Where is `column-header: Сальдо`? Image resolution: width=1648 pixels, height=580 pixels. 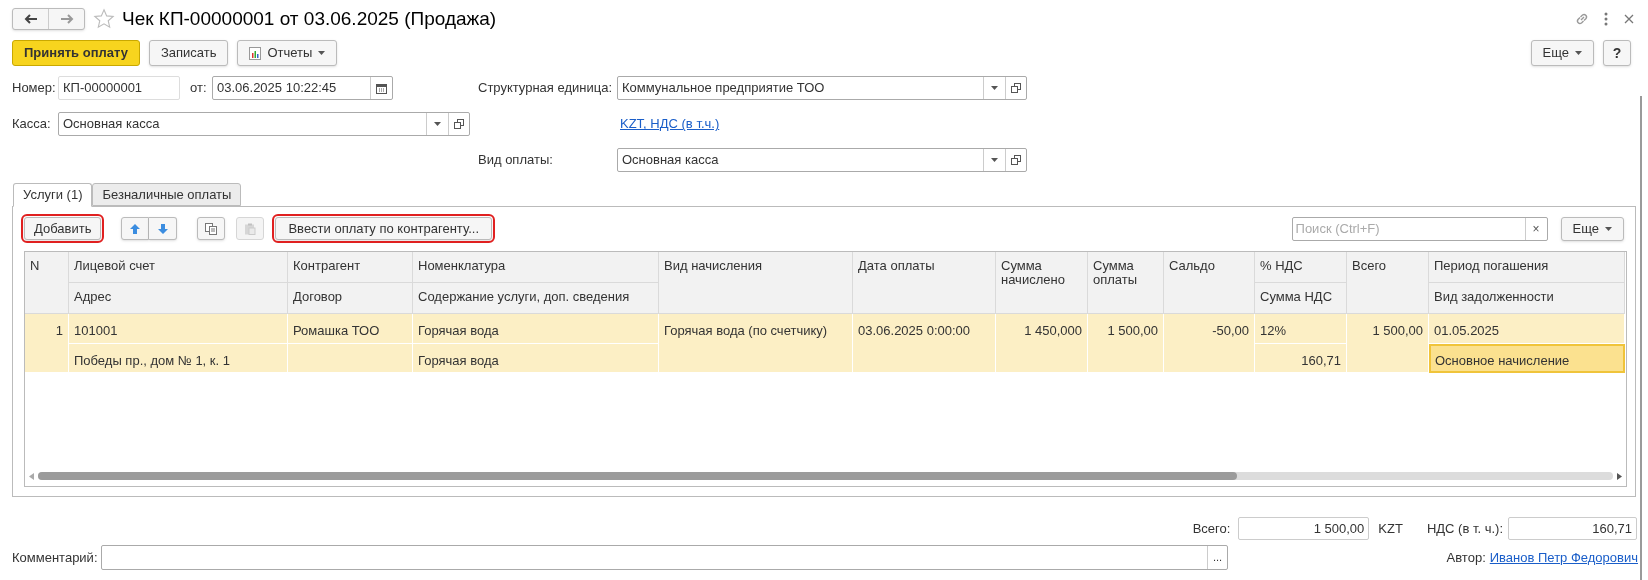 column-header: Сальдо is located at coordinates (1209, 283).